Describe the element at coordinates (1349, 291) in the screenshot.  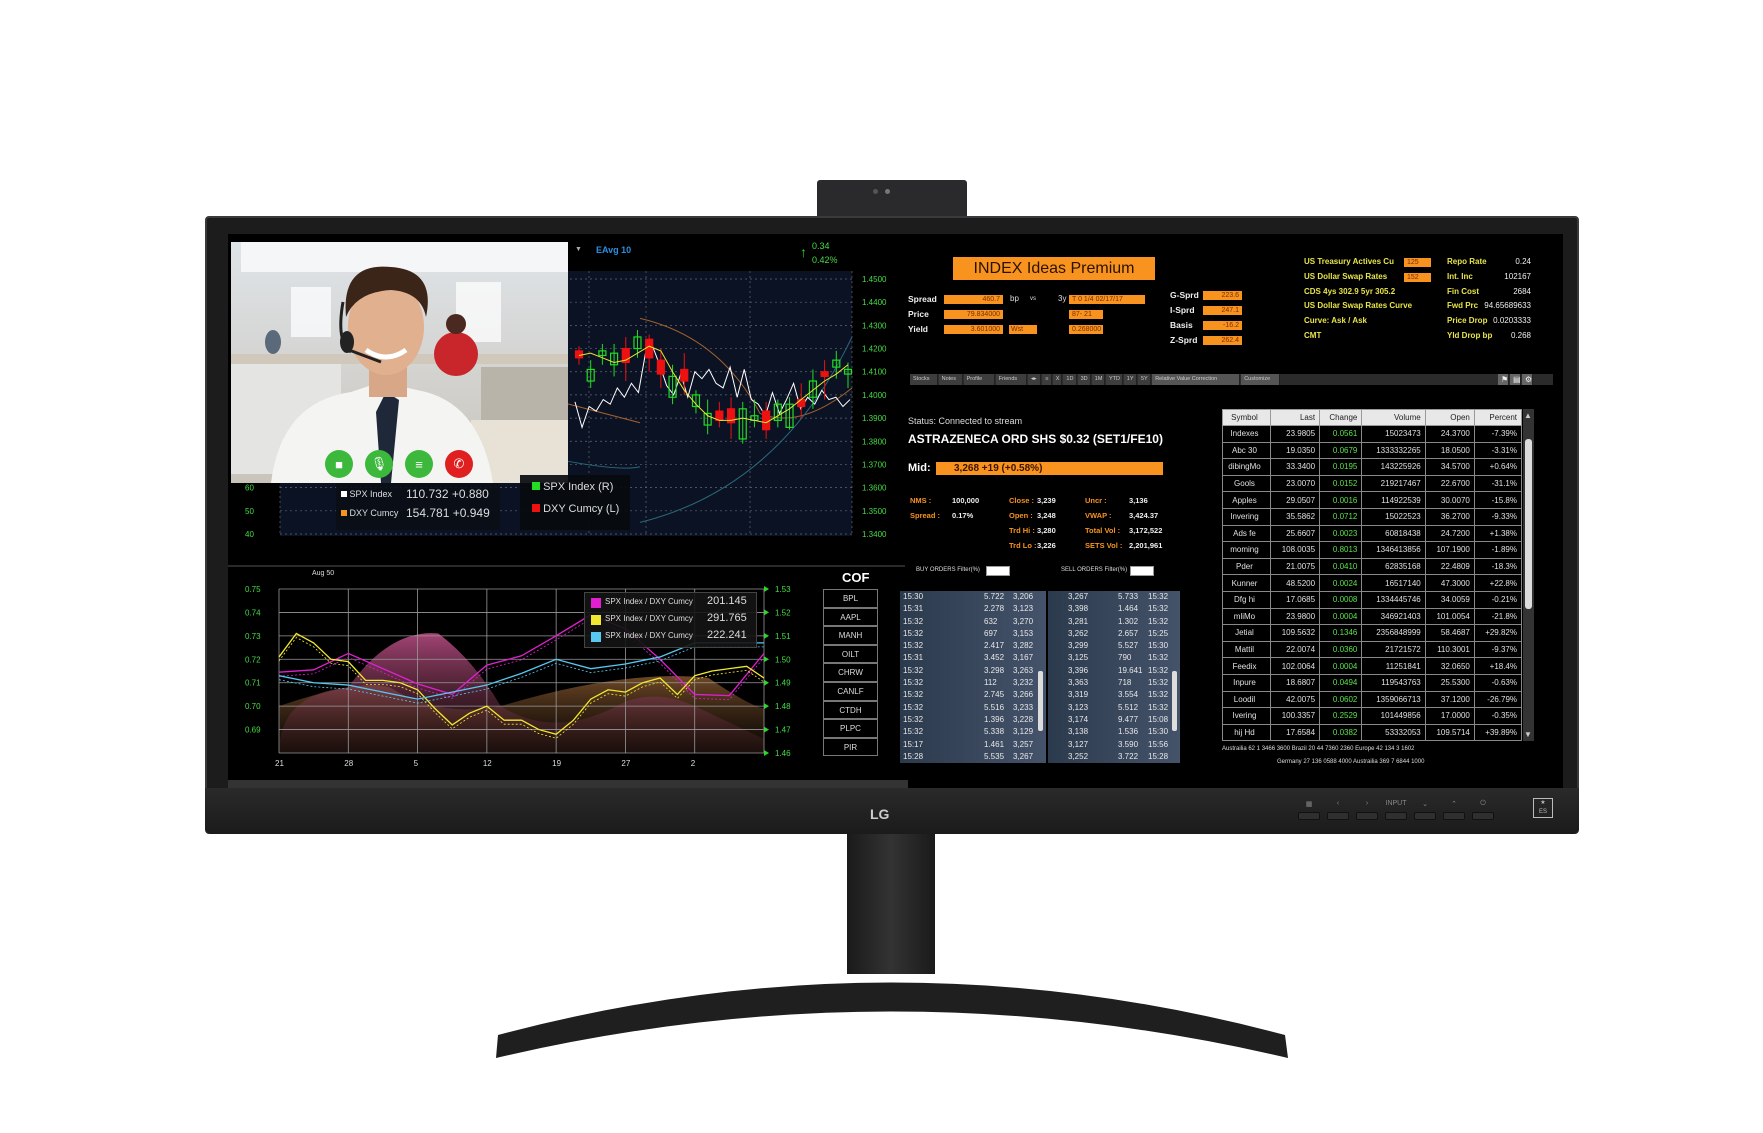
I see `curve-label: CDS 4ys 302.9 5yr 305.2` at that location.